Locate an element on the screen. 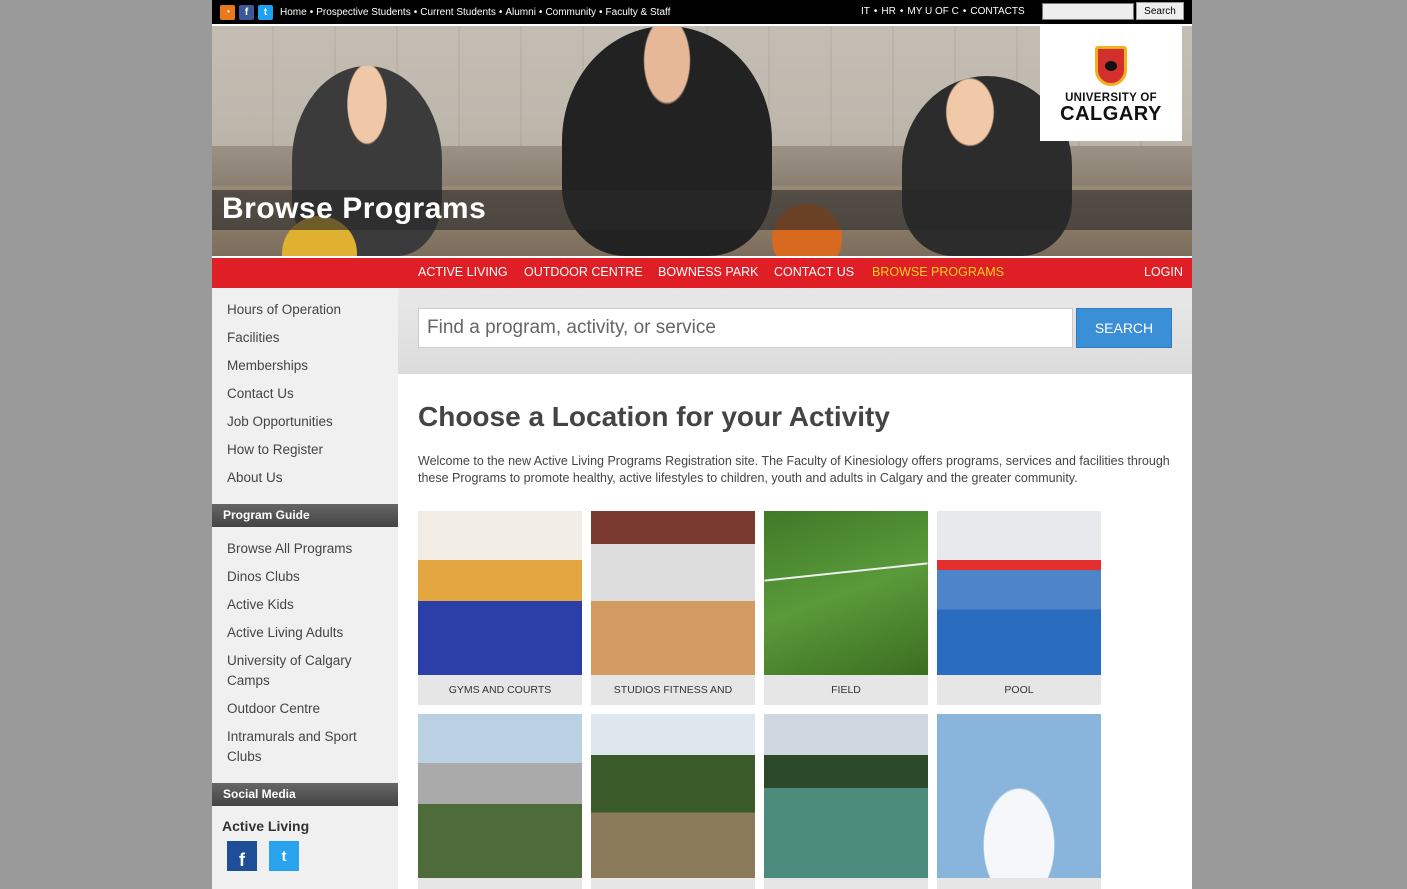 Image resolution: width=1407 pixels, height=889 pixels. kayak-lake-image is located at coordinates (846, 796).